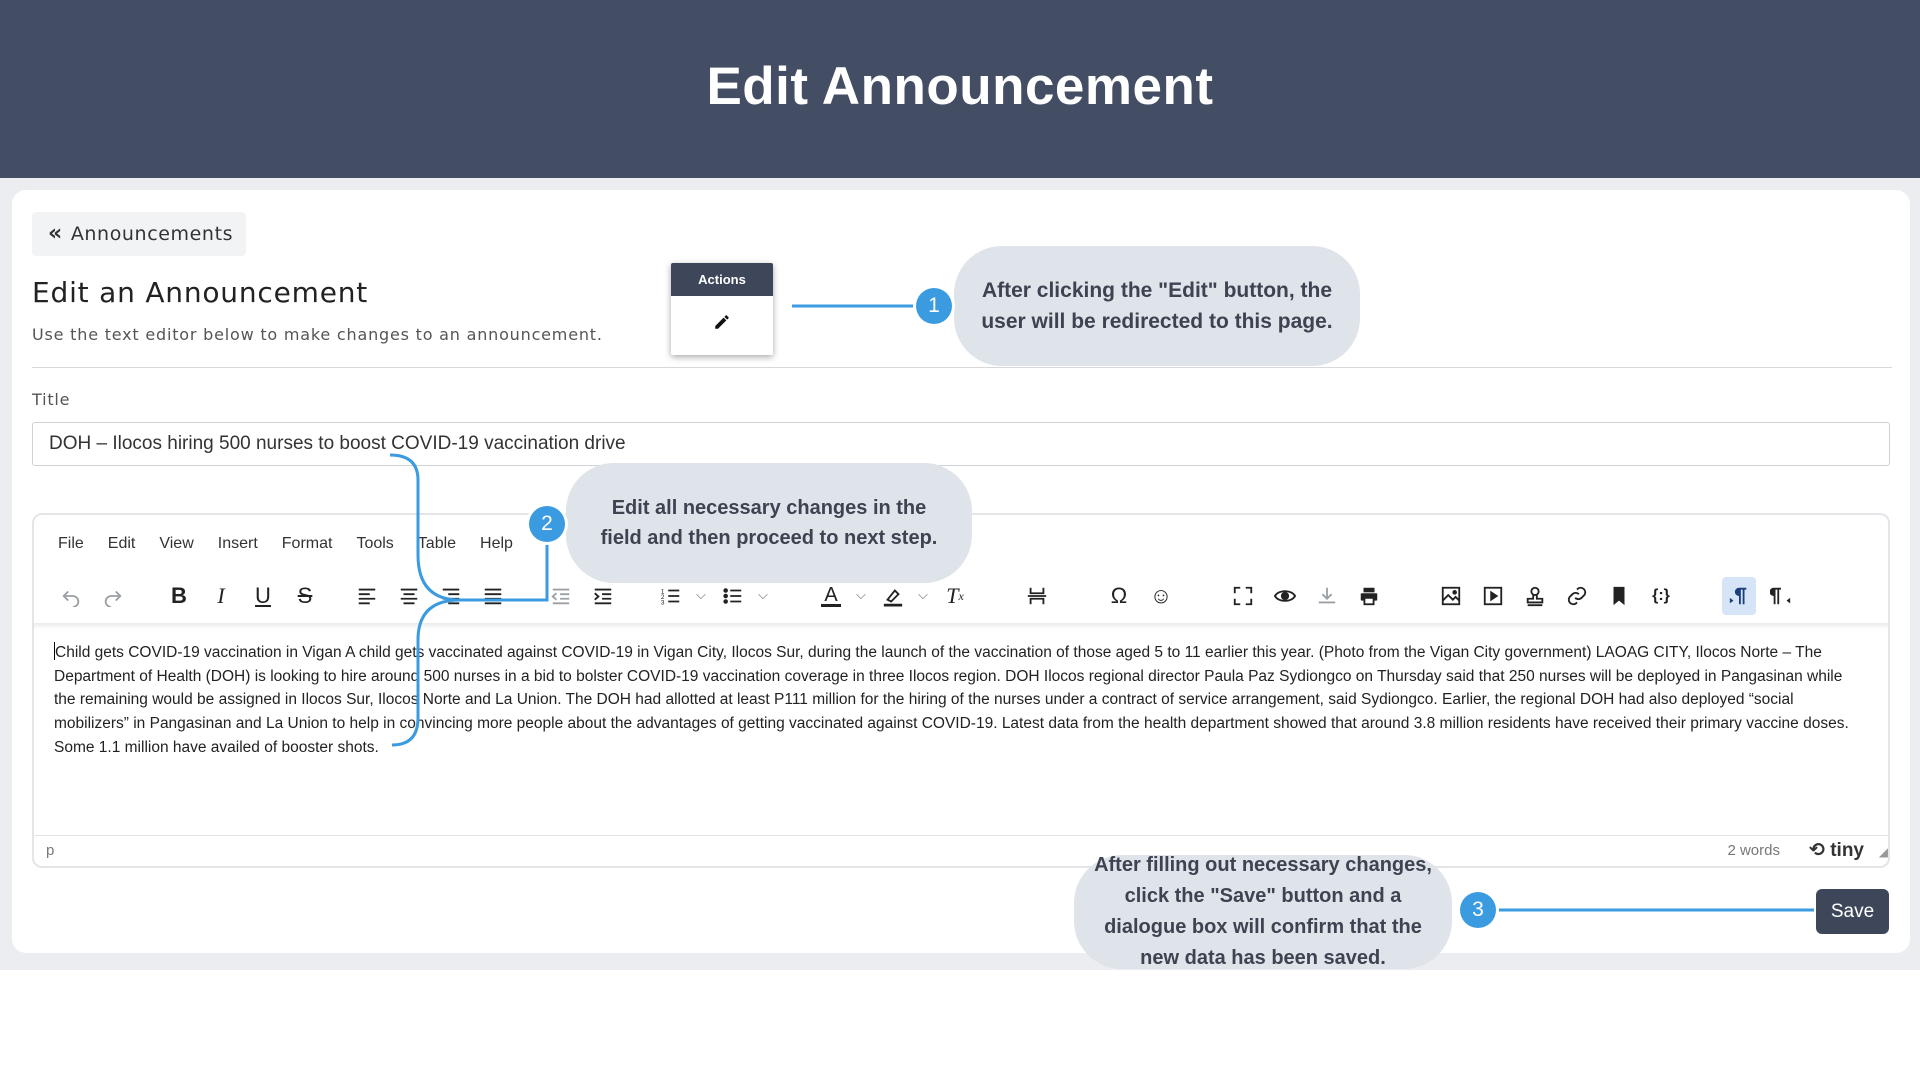 This screenshot has width=1920, height=1080. I want to click on underline-icon: U, so click(263, 596).